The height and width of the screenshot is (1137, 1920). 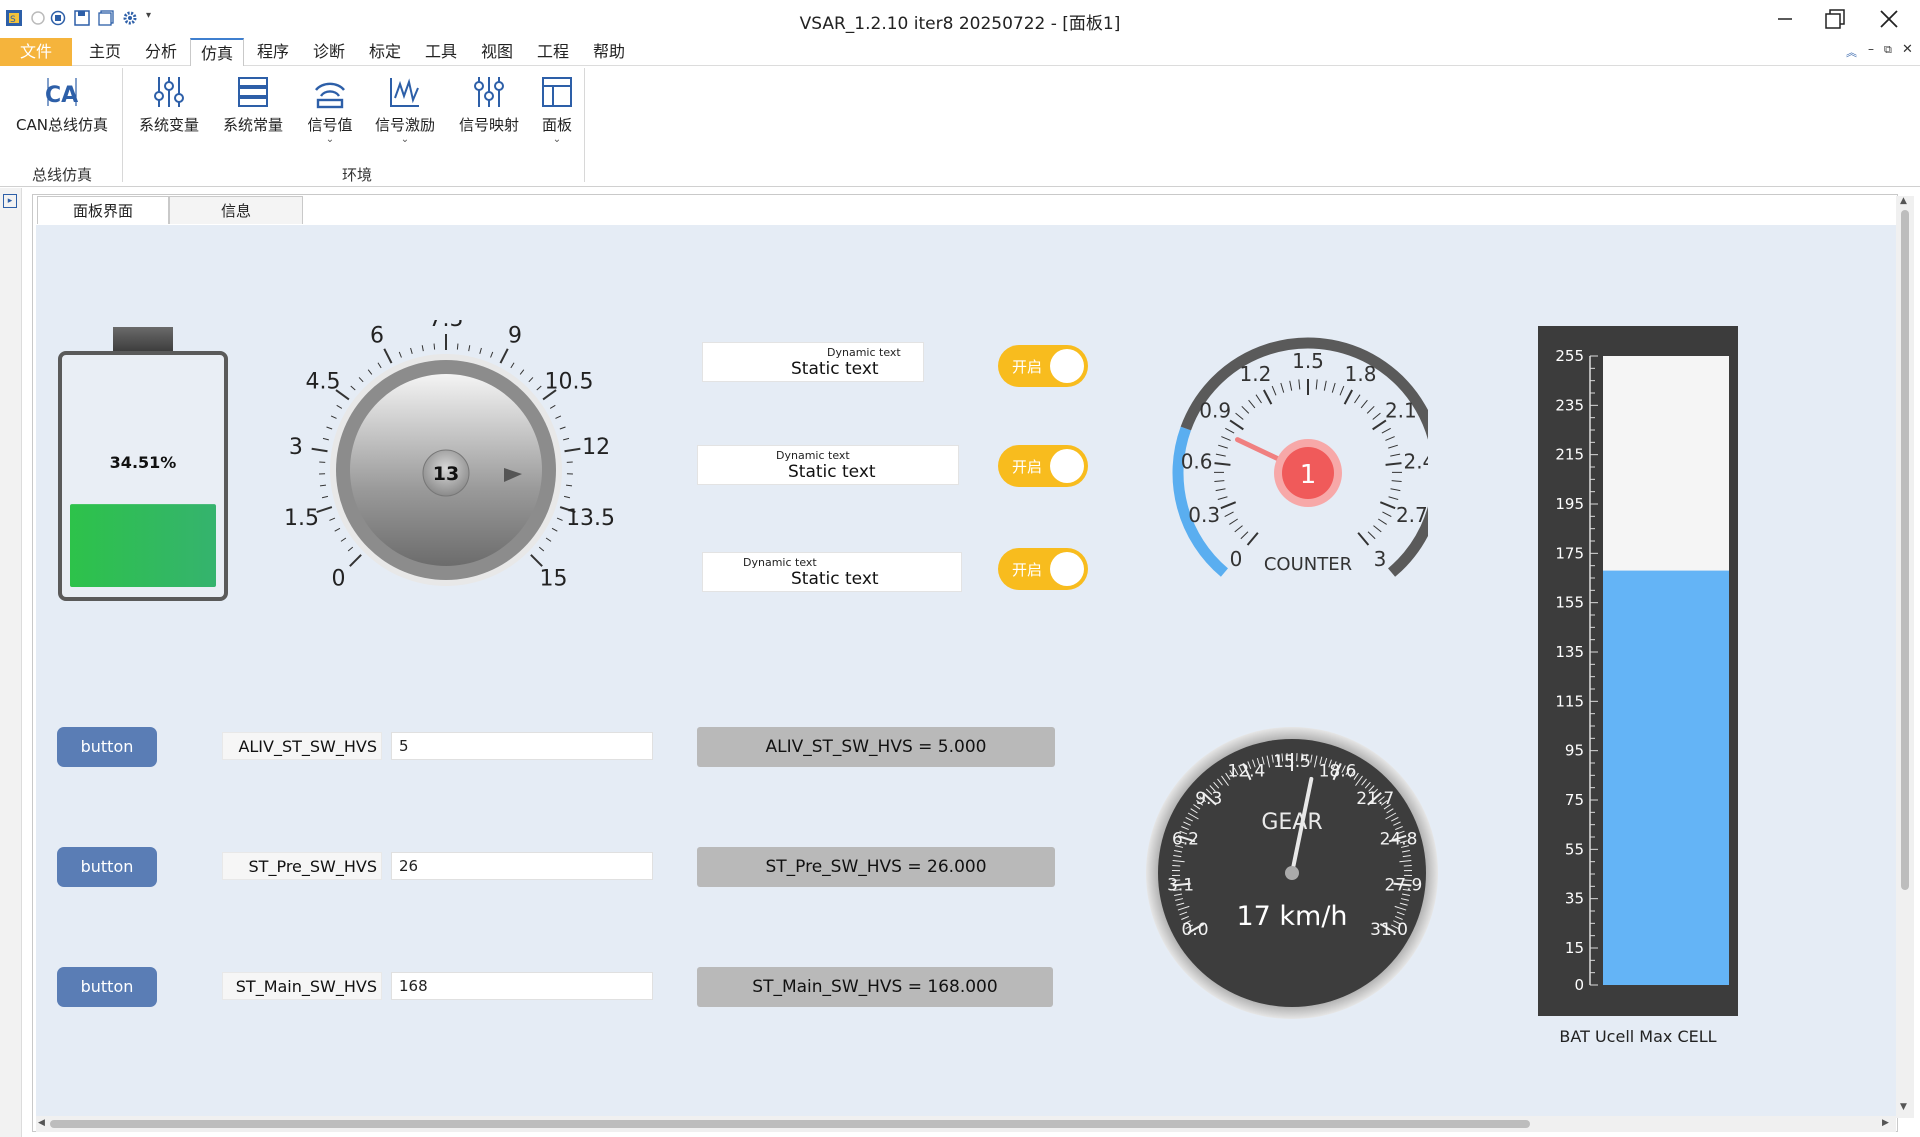 What do you see at coordinates (522, 746) in the screenshot?
I see `var-input-aliv: 5` at bounding box center [522, 746].